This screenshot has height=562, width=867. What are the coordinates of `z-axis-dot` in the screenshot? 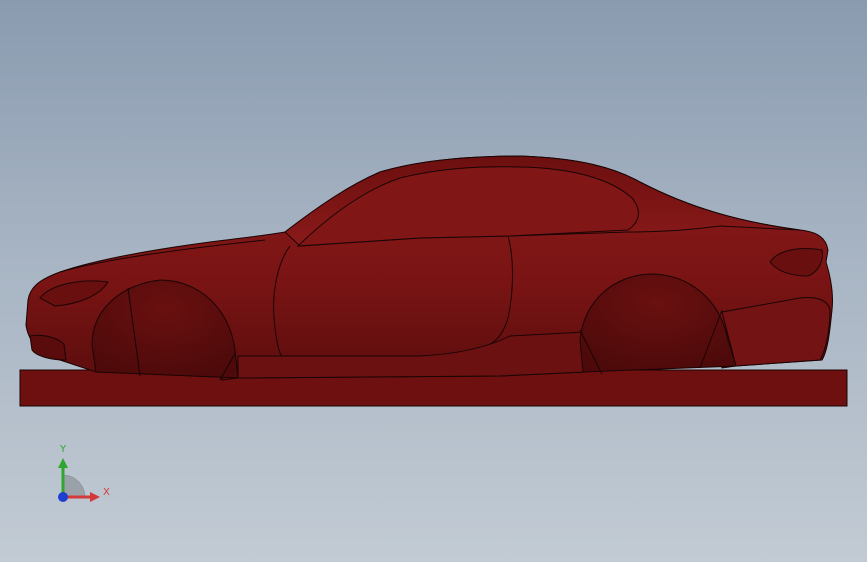 It's located at (63, 497).